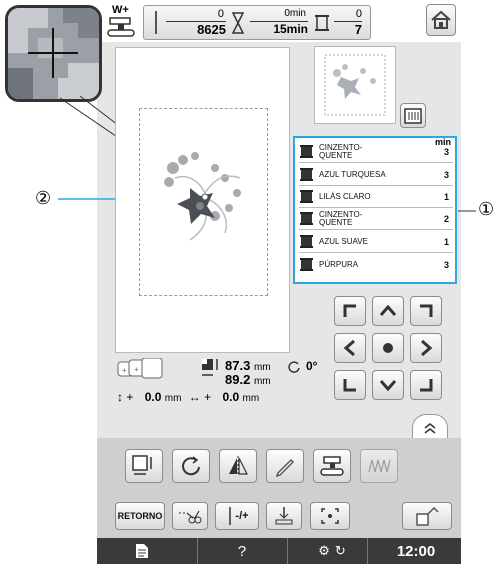  I want to click on arrow-up-right-icon, so click(426, 310).